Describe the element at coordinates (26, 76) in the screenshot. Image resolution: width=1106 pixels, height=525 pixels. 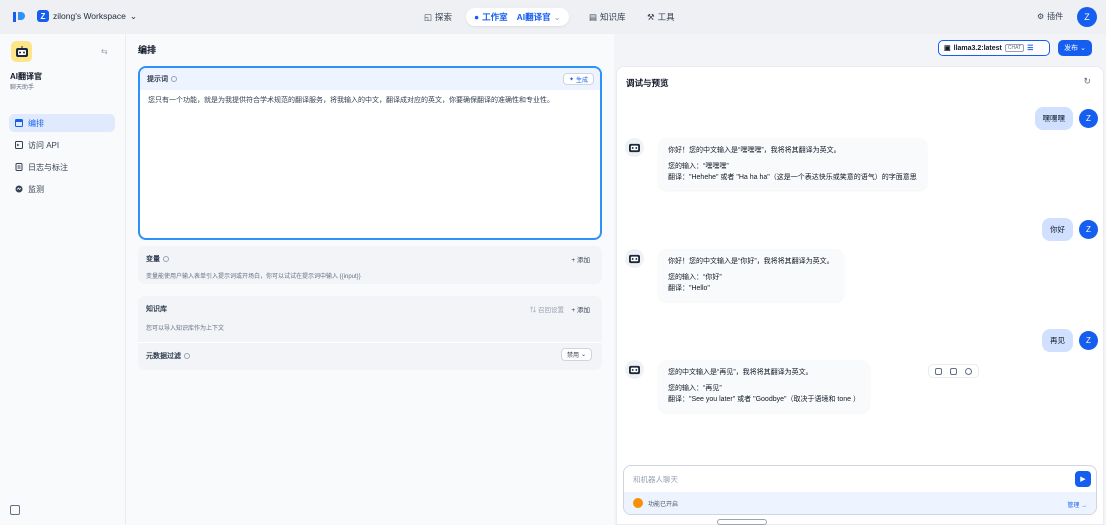
I see `app-name: AI翻译官` at that location.